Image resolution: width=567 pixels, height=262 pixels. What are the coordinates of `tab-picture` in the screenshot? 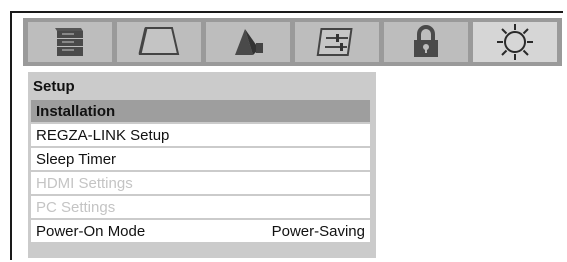 It's located at (70, 42).